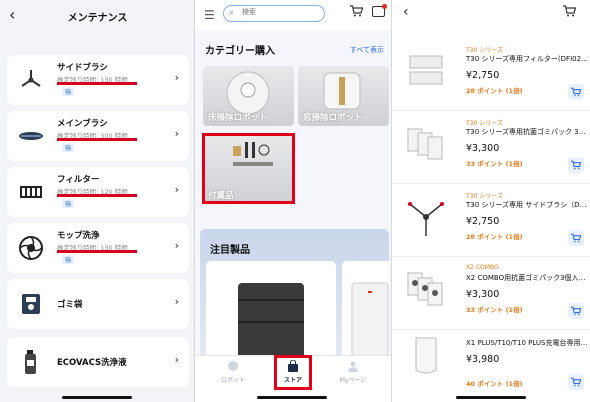  What do you see at coordinates (353, 366) in the screenshot?
I see `user-icon` at bounding box center [353, 366].